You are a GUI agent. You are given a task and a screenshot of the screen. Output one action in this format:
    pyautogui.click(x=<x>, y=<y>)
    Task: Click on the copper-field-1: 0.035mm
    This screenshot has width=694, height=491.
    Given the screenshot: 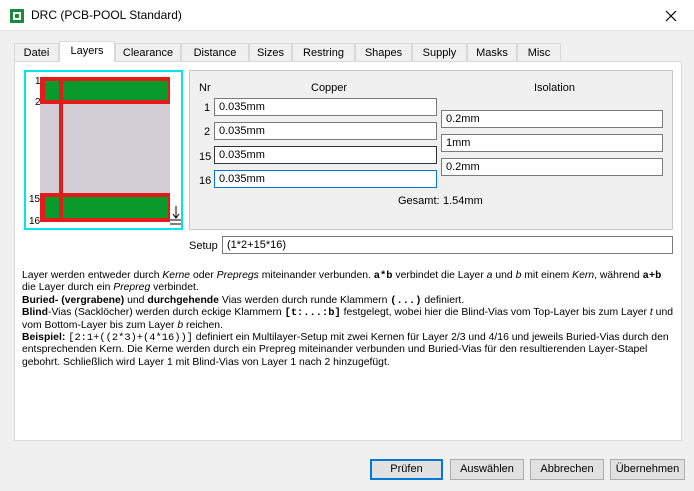 What is the action you would take?
    pyautogui.click(x=325, y=107)
    